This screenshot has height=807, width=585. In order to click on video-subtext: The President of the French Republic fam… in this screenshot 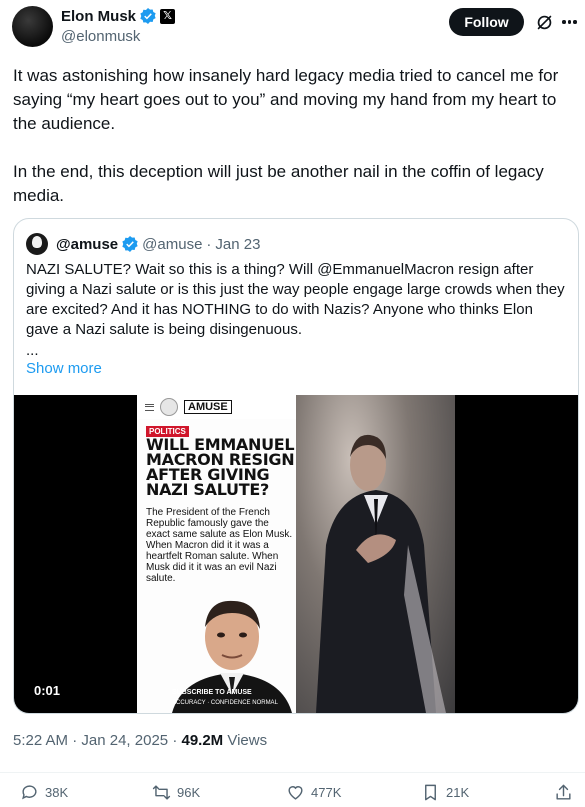, I will do `click(219, 545)`.